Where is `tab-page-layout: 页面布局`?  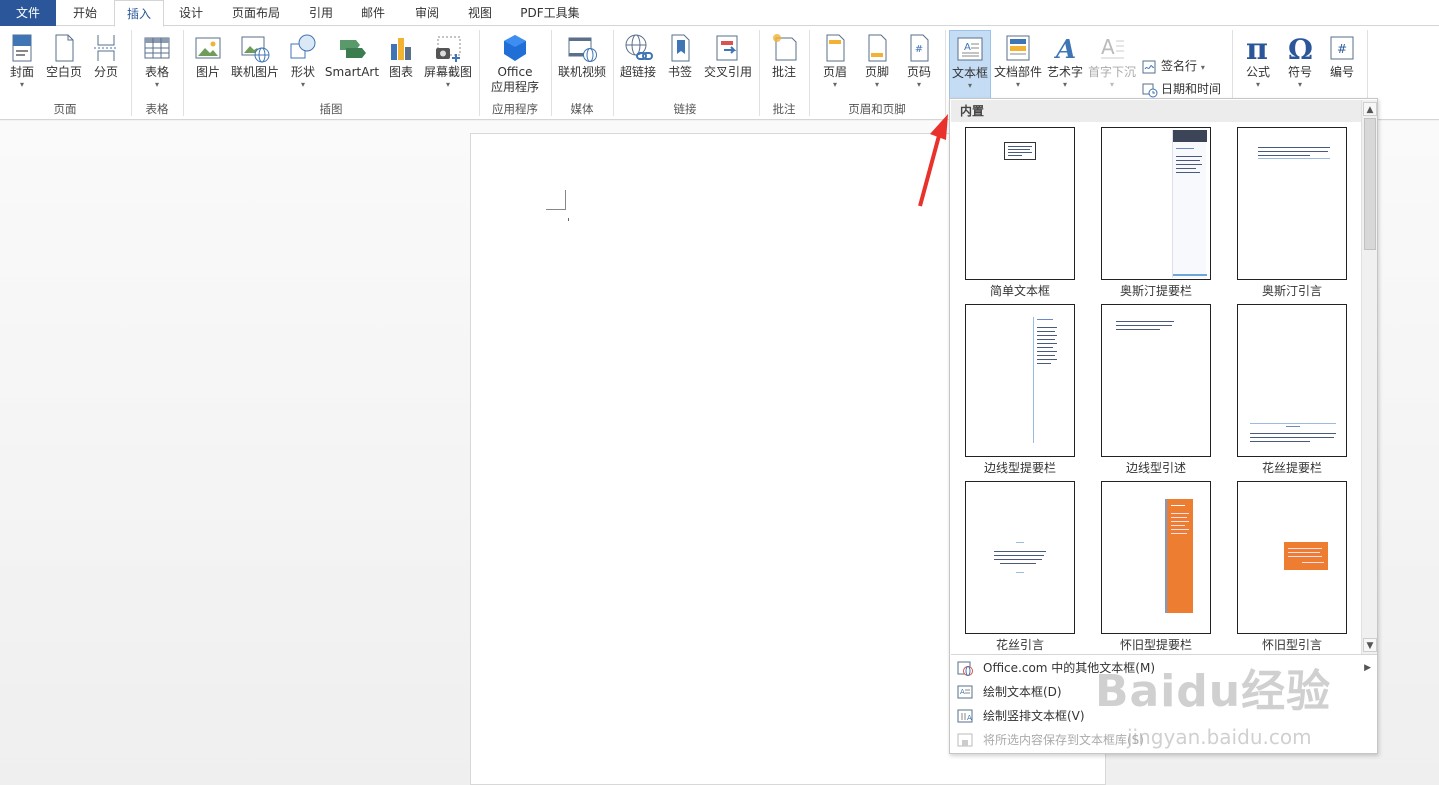
tab-page-layout: 页面布局 is located at coordinates (256, 13).